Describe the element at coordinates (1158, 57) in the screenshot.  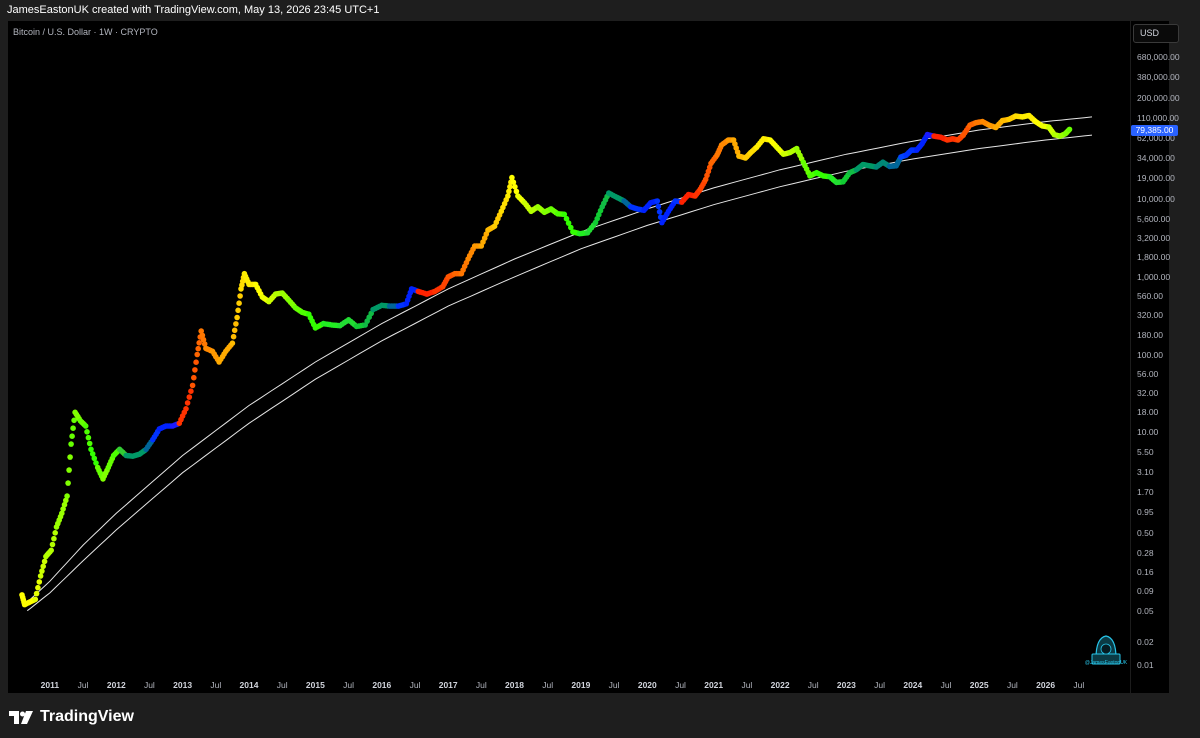
I see `y-tick-label: 680,000.00` at that location.